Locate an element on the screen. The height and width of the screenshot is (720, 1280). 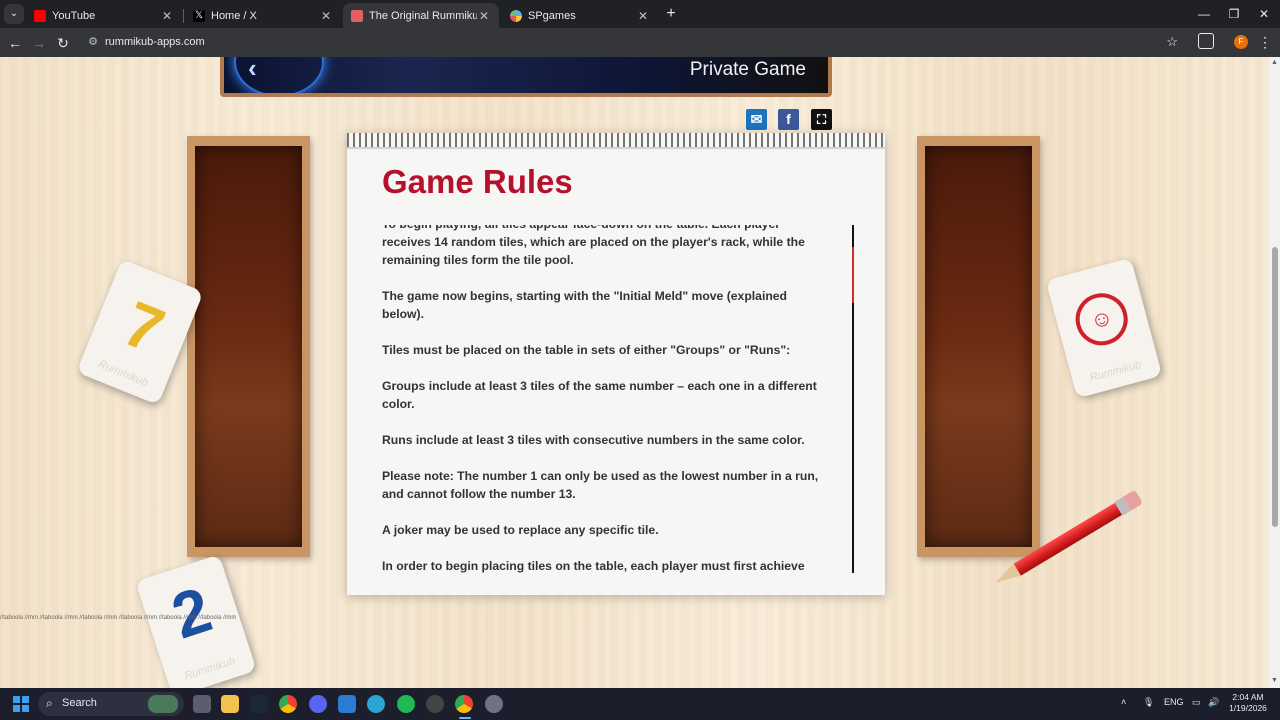
youtube-icon is located at coordinates (40, 15).